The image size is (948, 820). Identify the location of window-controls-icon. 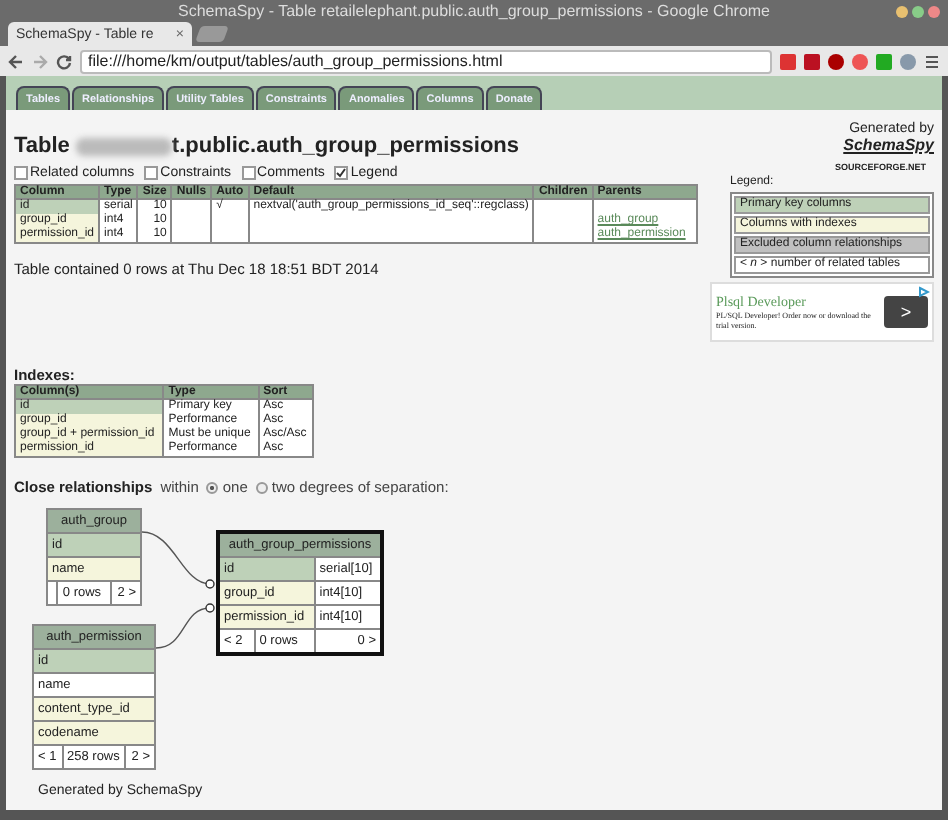
(918, 12).